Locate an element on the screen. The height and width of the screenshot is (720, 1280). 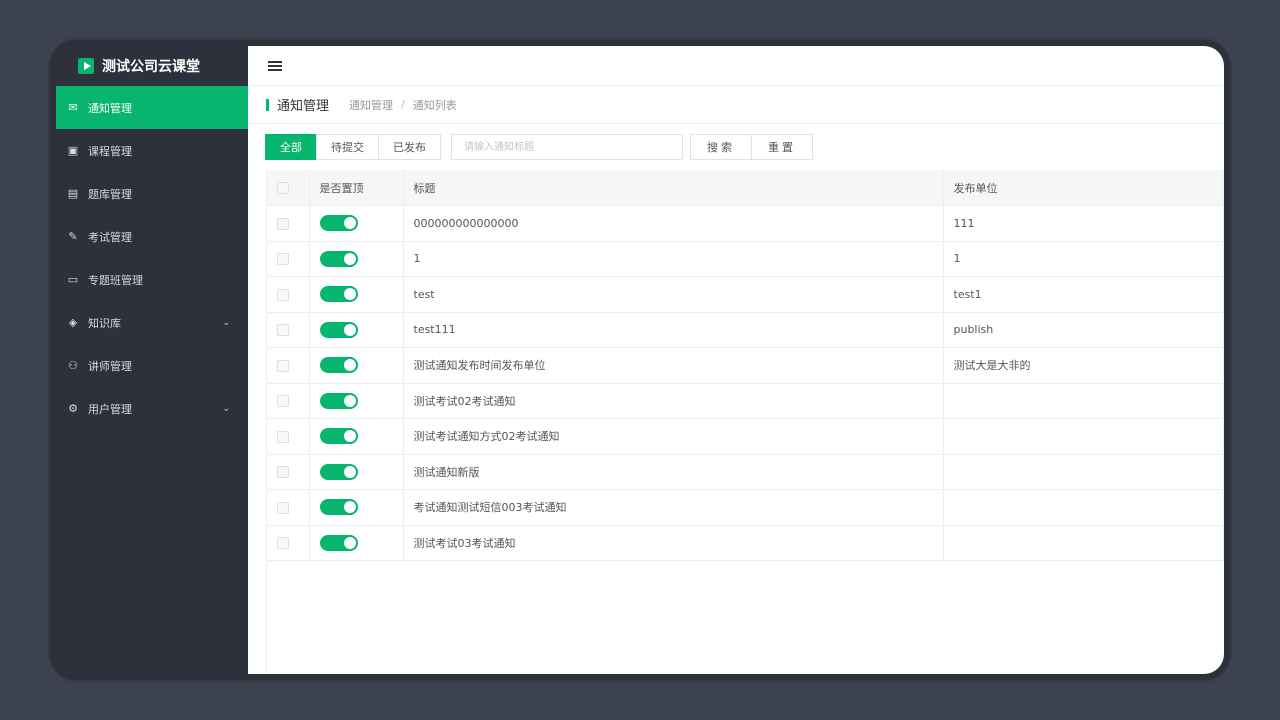
title-cell: 1 is located at coordinates (673, 259).